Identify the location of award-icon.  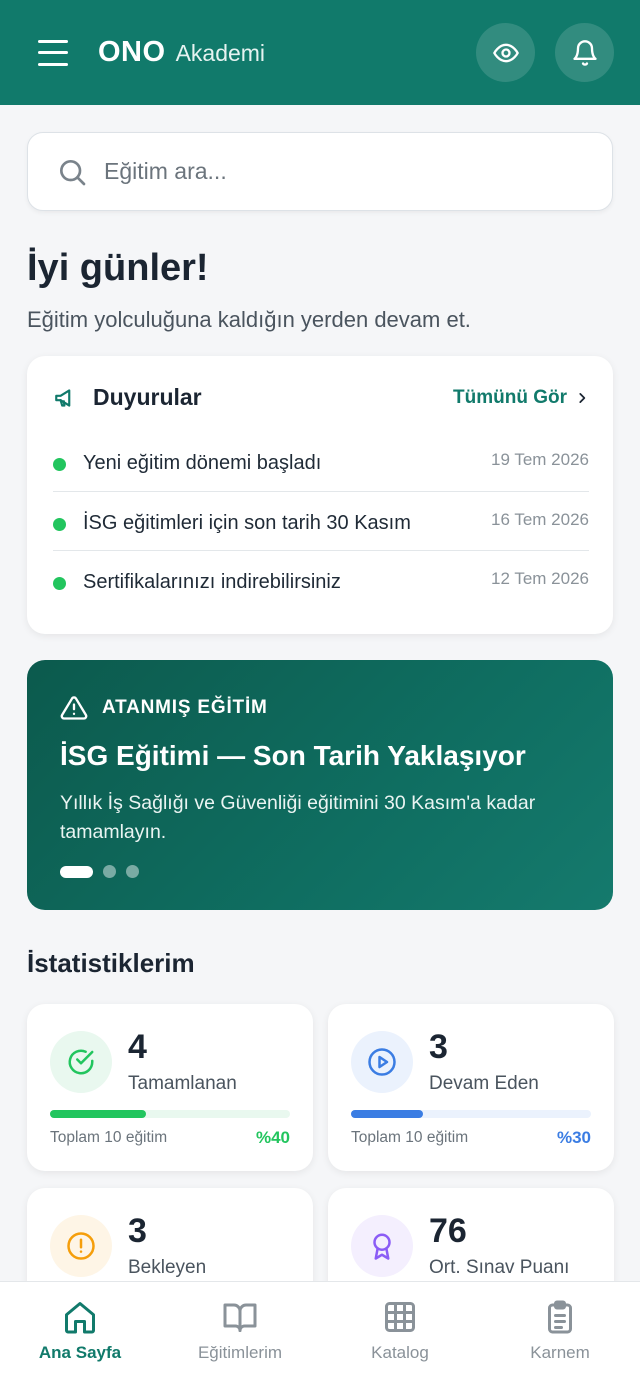
(382, 1246).